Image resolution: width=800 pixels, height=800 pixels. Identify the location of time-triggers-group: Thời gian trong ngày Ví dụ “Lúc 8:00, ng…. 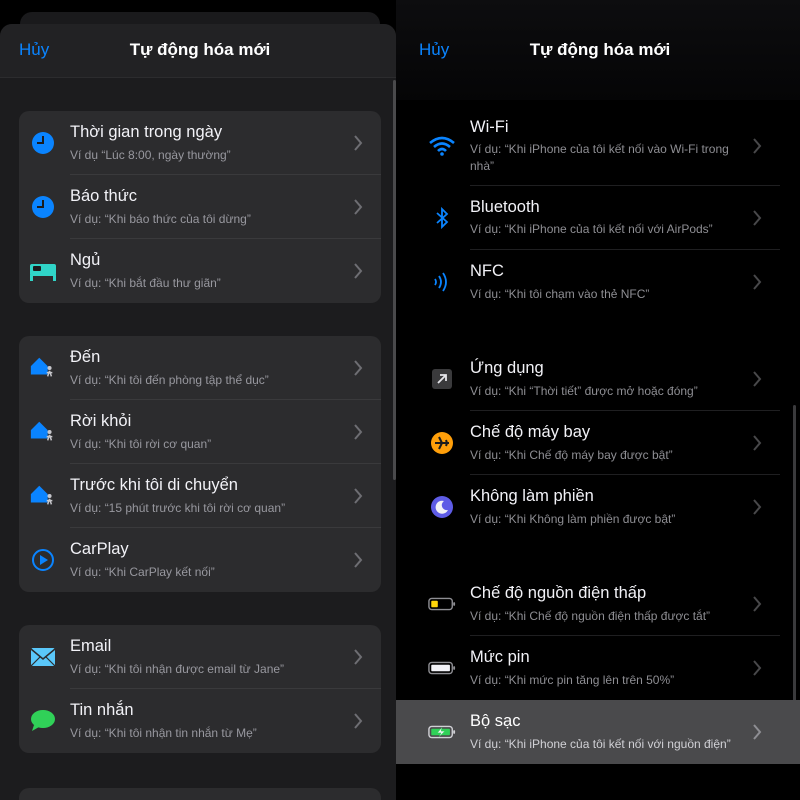
(200, 207).